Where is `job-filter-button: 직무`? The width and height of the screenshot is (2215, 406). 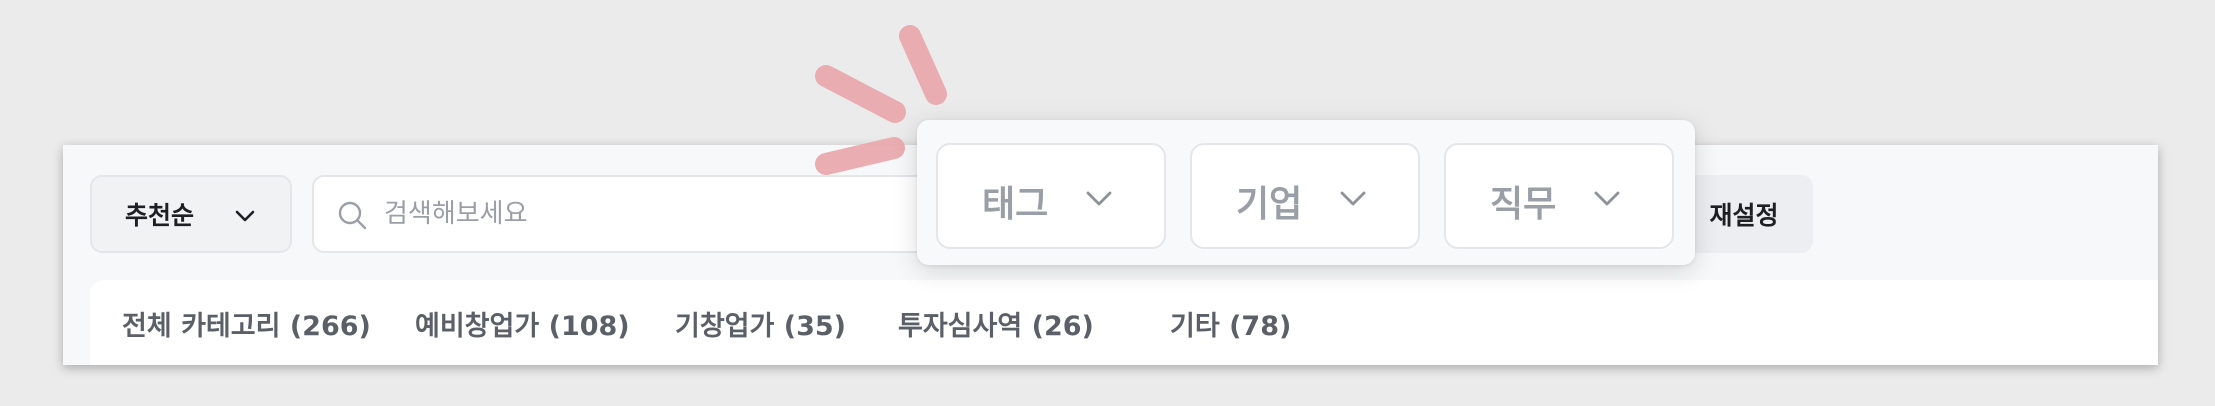
job-filter-button: 직무 is located at coordinates (1559, 196).